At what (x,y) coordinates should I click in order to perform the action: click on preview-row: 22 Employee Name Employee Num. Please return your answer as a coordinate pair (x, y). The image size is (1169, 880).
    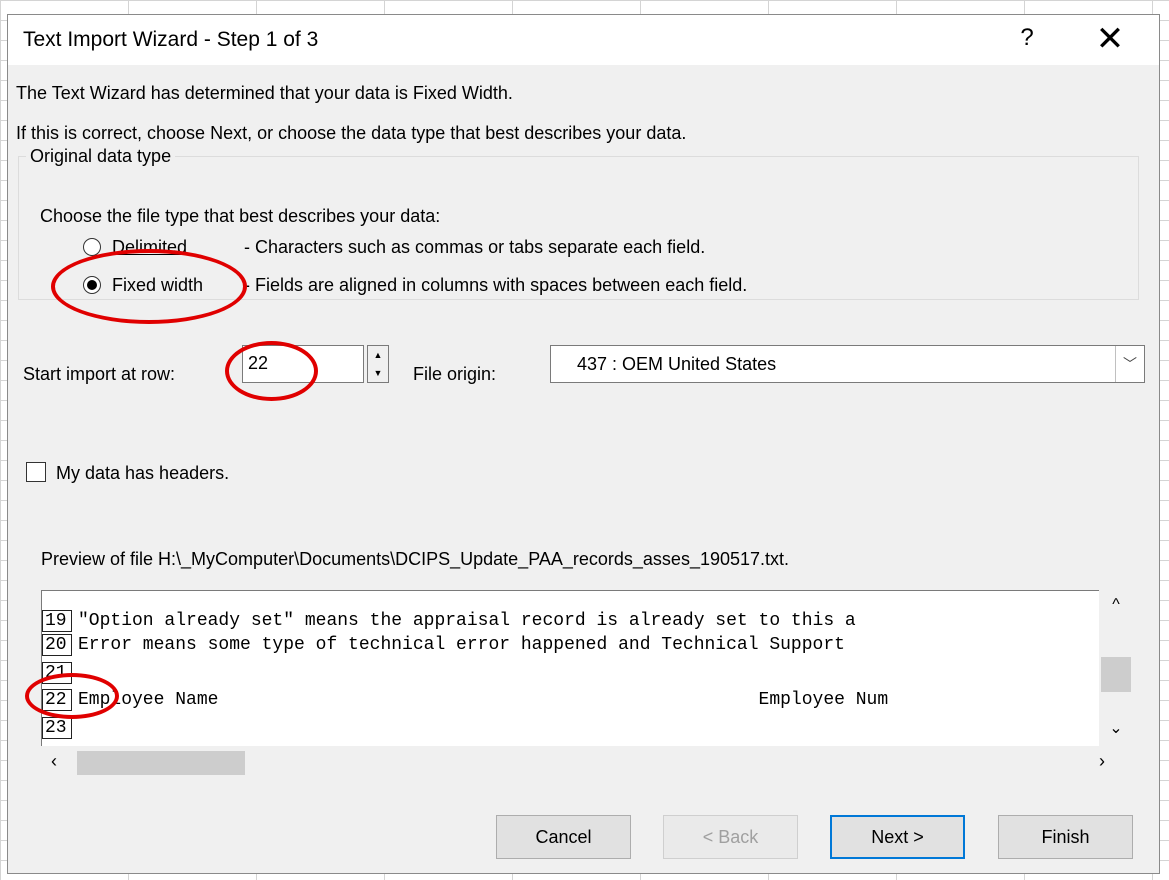
    Looking at the image, I should click on (465, 700).